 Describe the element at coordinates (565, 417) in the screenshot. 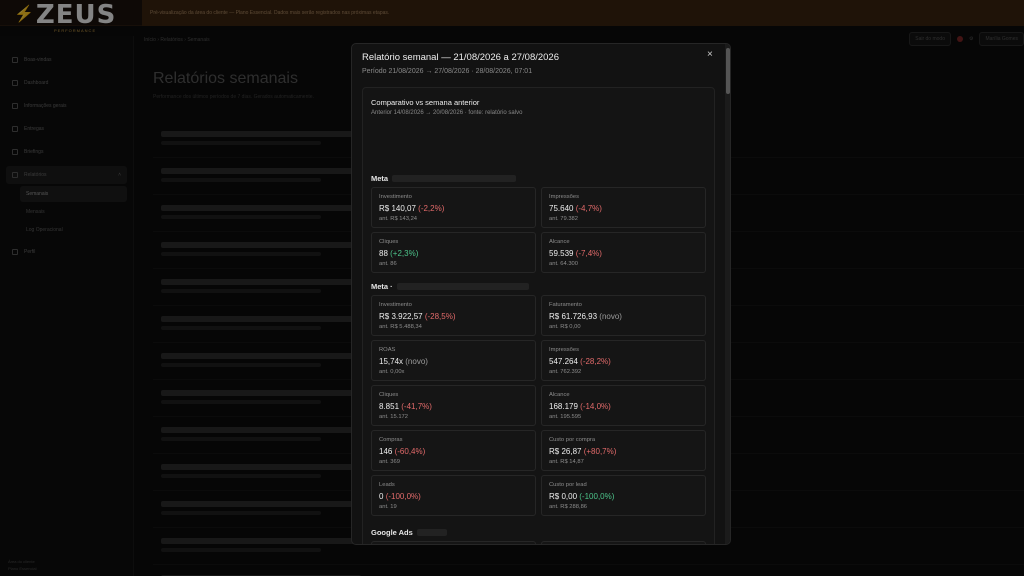

I see `metric-previous: ant. 195.595` at that location.